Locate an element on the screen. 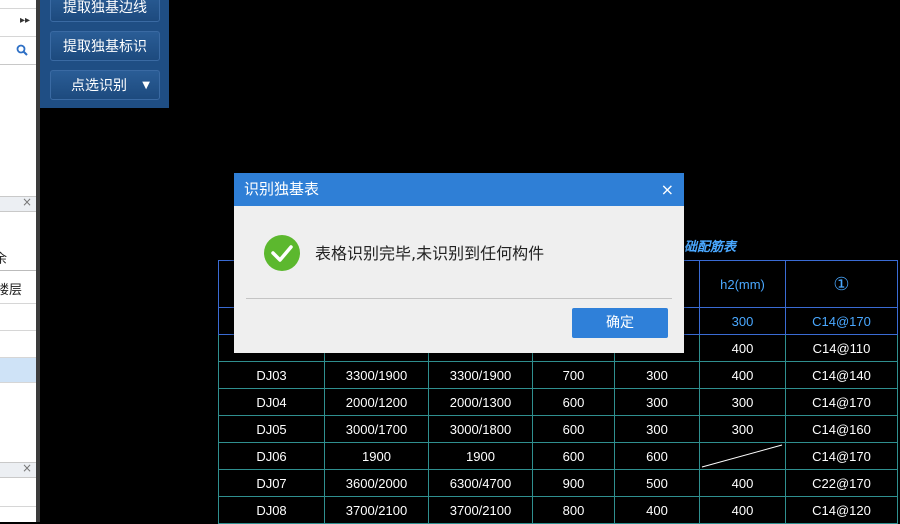 This screenshot has width=900, height=524. extract-foundation-label-button: 提取独基标识 is located at coordinates (105, 46).